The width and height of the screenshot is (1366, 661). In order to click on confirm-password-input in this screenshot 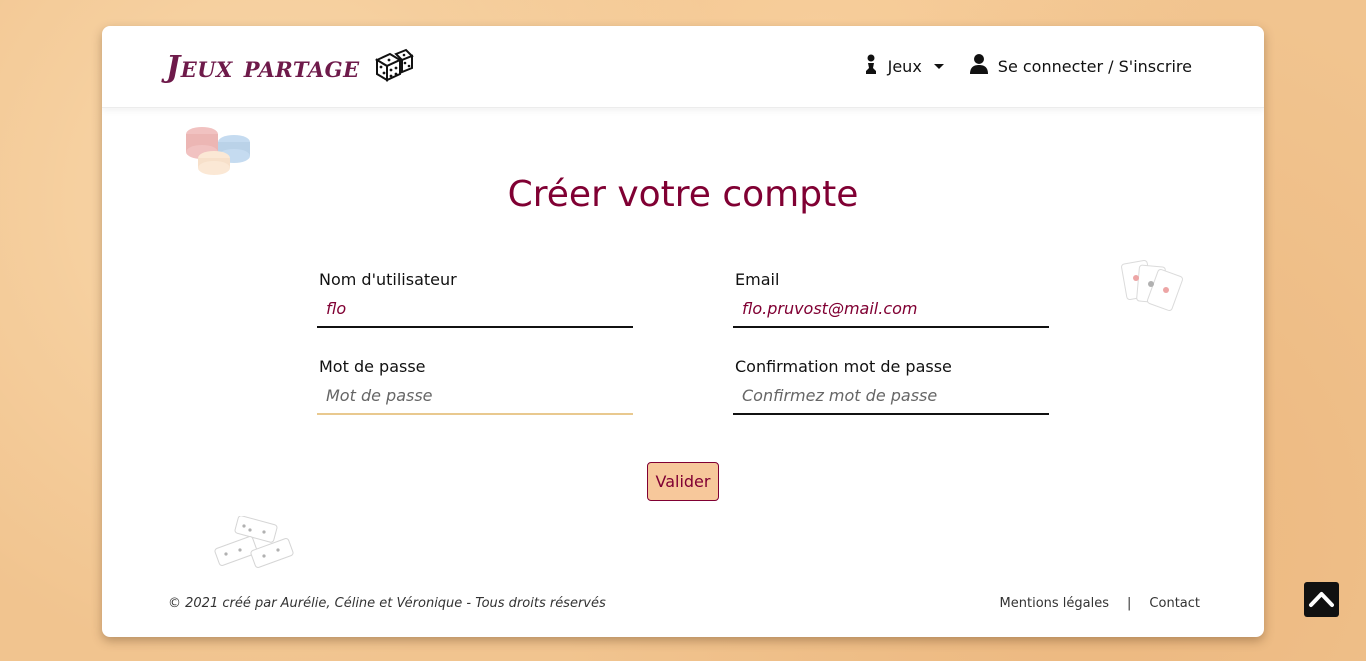, I will do `click(891, 397)`.